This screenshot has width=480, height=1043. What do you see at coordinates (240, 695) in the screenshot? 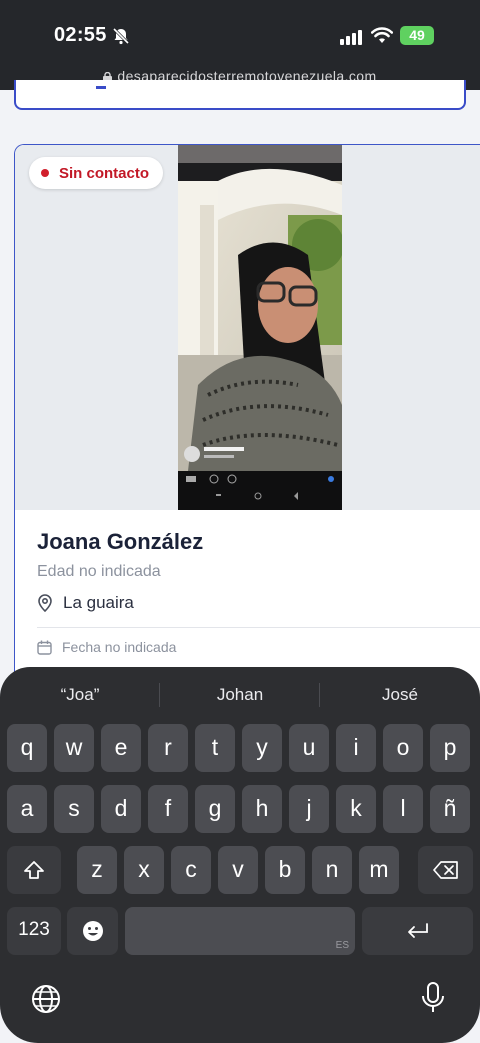
I see `suggestion-2: Johan` at bounding box center [240, 695].